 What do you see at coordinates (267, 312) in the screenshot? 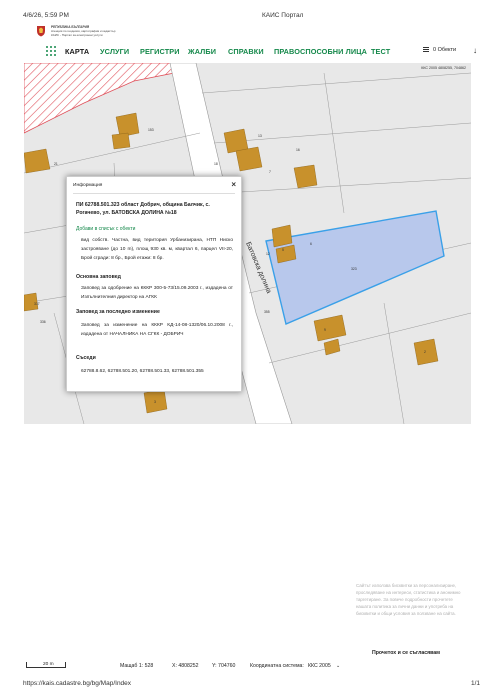
I see `parcel-label: 355` at bounding box center [267, 312].